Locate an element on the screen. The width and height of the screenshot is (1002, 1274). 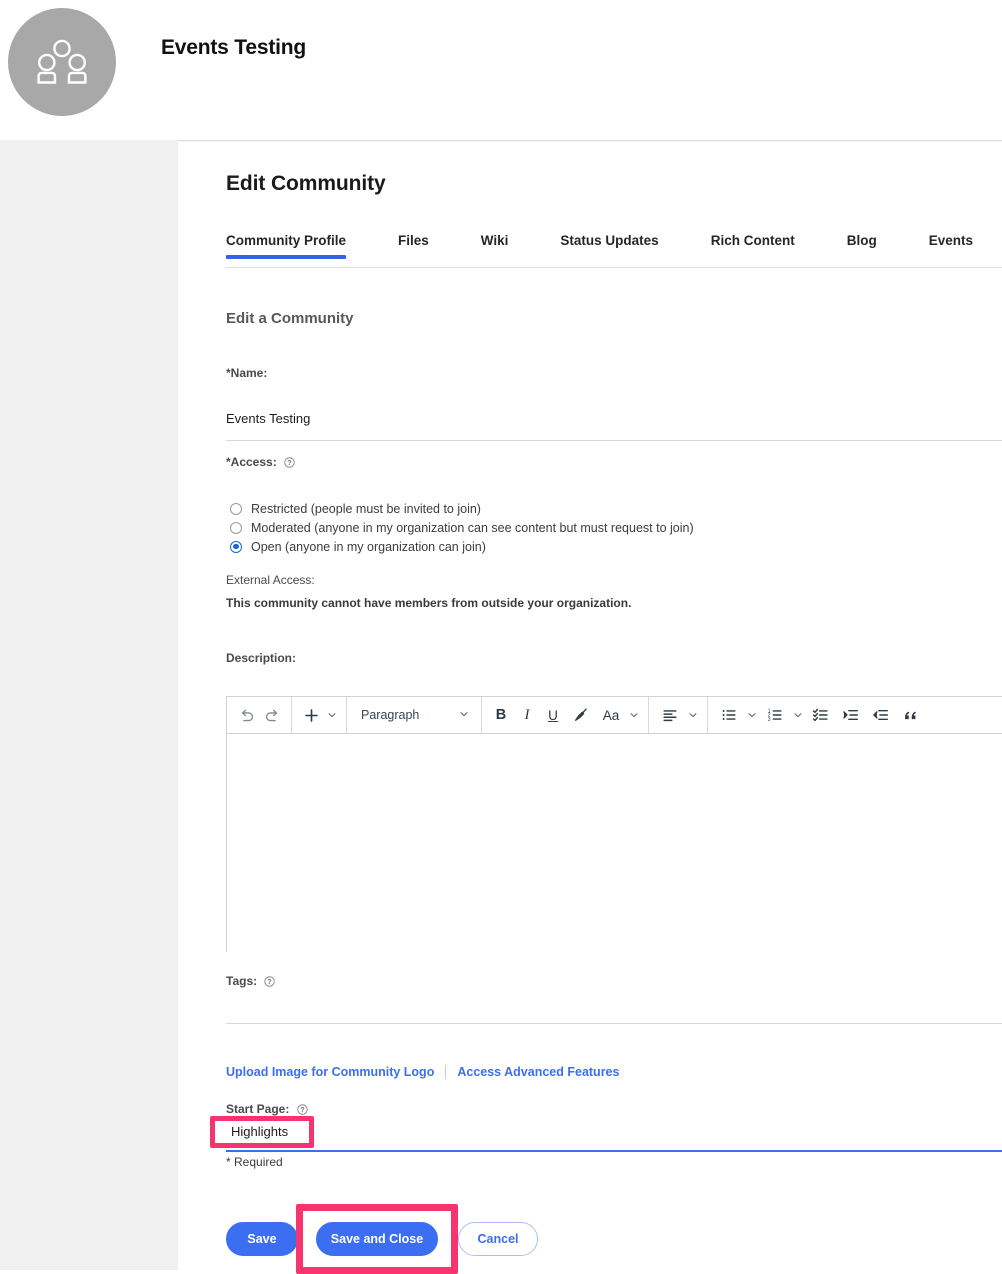
insert-chevron-down-icon is located at coordinates (332, 715).